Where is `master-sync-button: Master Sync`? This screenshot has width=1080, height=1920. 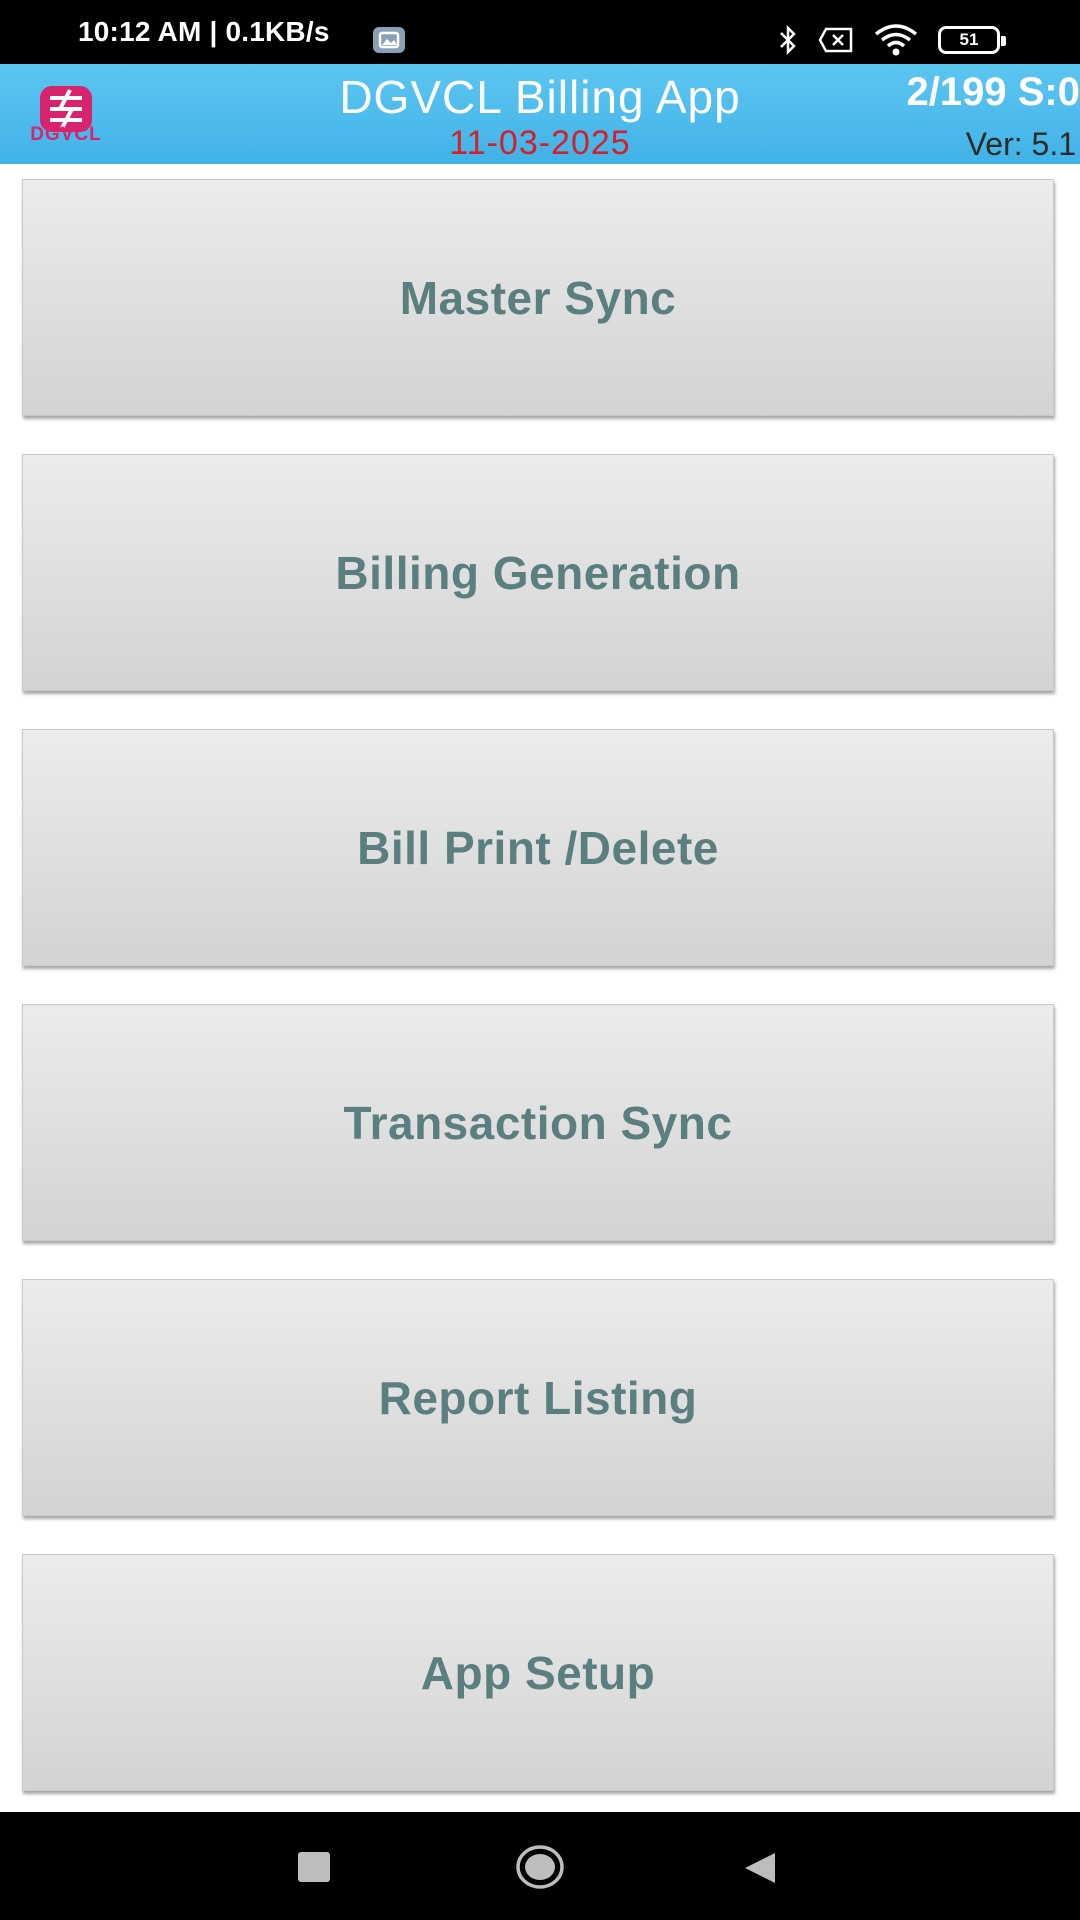 master-sync-button: Master Sync is located at coordinates (538, 297).